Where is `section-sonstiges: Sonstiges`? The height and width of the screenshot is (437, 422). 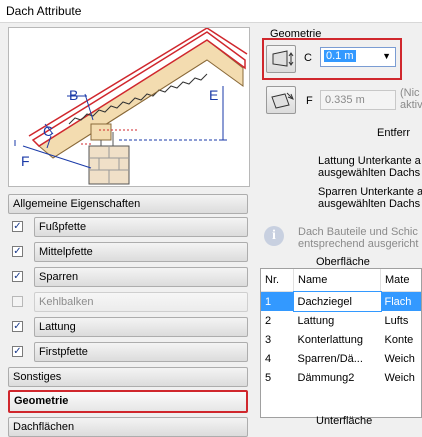
section-sonstiges: Sonstiges is located at coordinates (128, 377).